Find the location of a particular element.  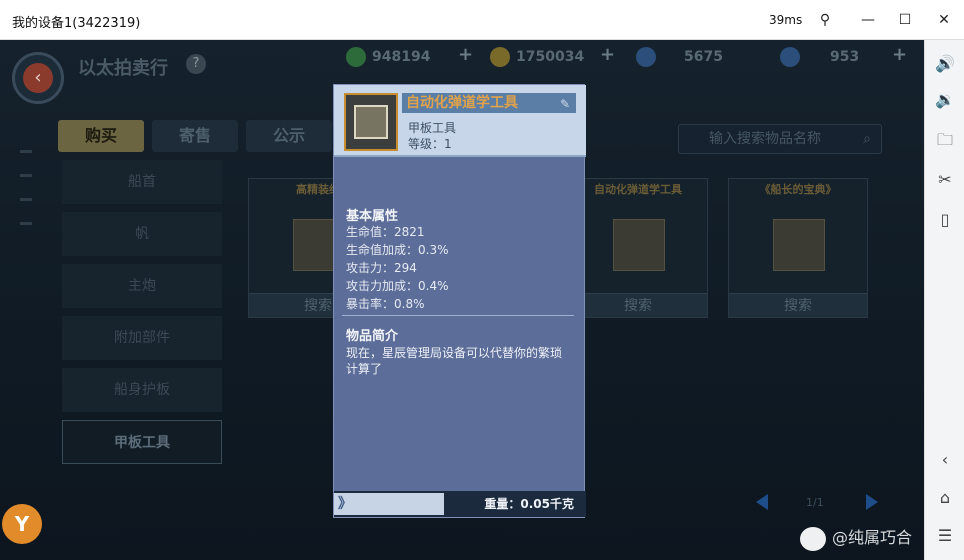

attr-hp-bonus: 生命值加成：0.3% is located at coordinates (397, 250).